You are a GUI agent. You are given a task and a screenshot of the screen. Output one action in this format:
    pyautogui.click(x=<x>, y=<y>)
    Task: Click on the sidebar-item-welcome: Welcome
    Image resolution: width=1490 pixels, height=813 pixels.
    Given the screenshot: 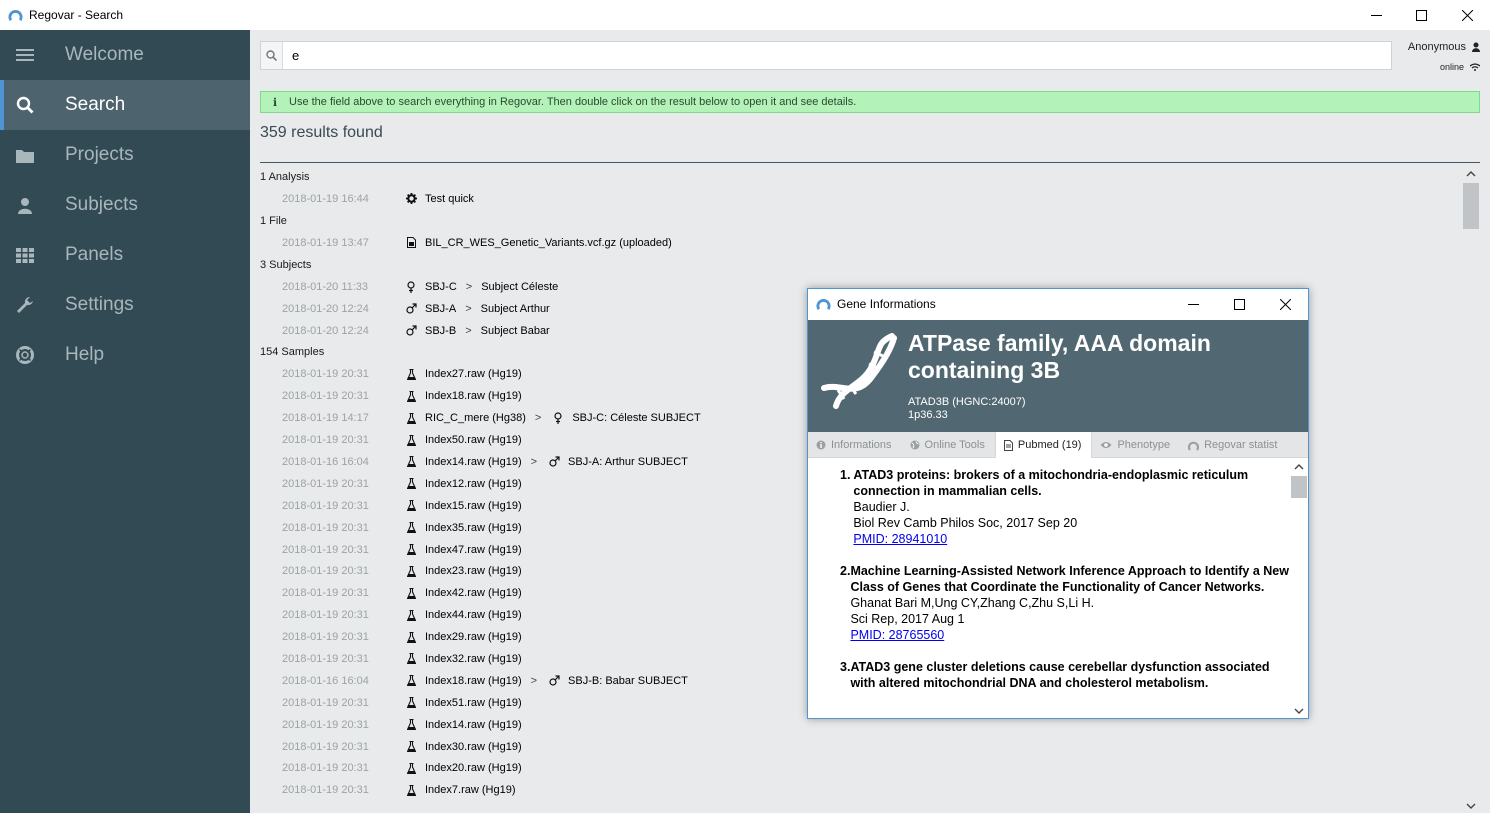 What is the action you would take?
    pyautogui.click(x=125, y=55)
    